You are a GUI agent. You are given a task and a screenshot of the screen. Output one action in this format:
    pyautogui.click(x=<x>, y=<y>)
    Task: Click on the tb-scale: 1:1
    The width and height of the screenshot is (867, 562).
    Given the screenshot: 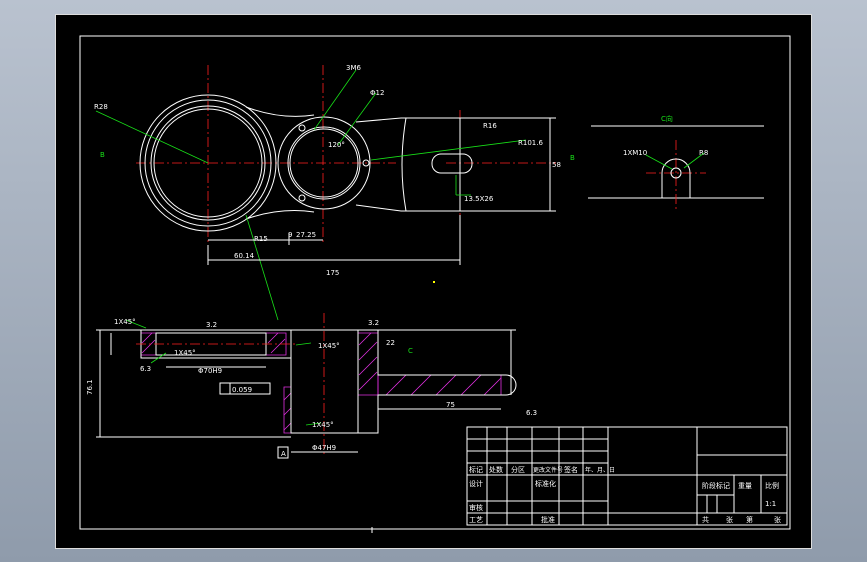 What is the action you would take?
    pyautogui.click(x=770, y=504)
    